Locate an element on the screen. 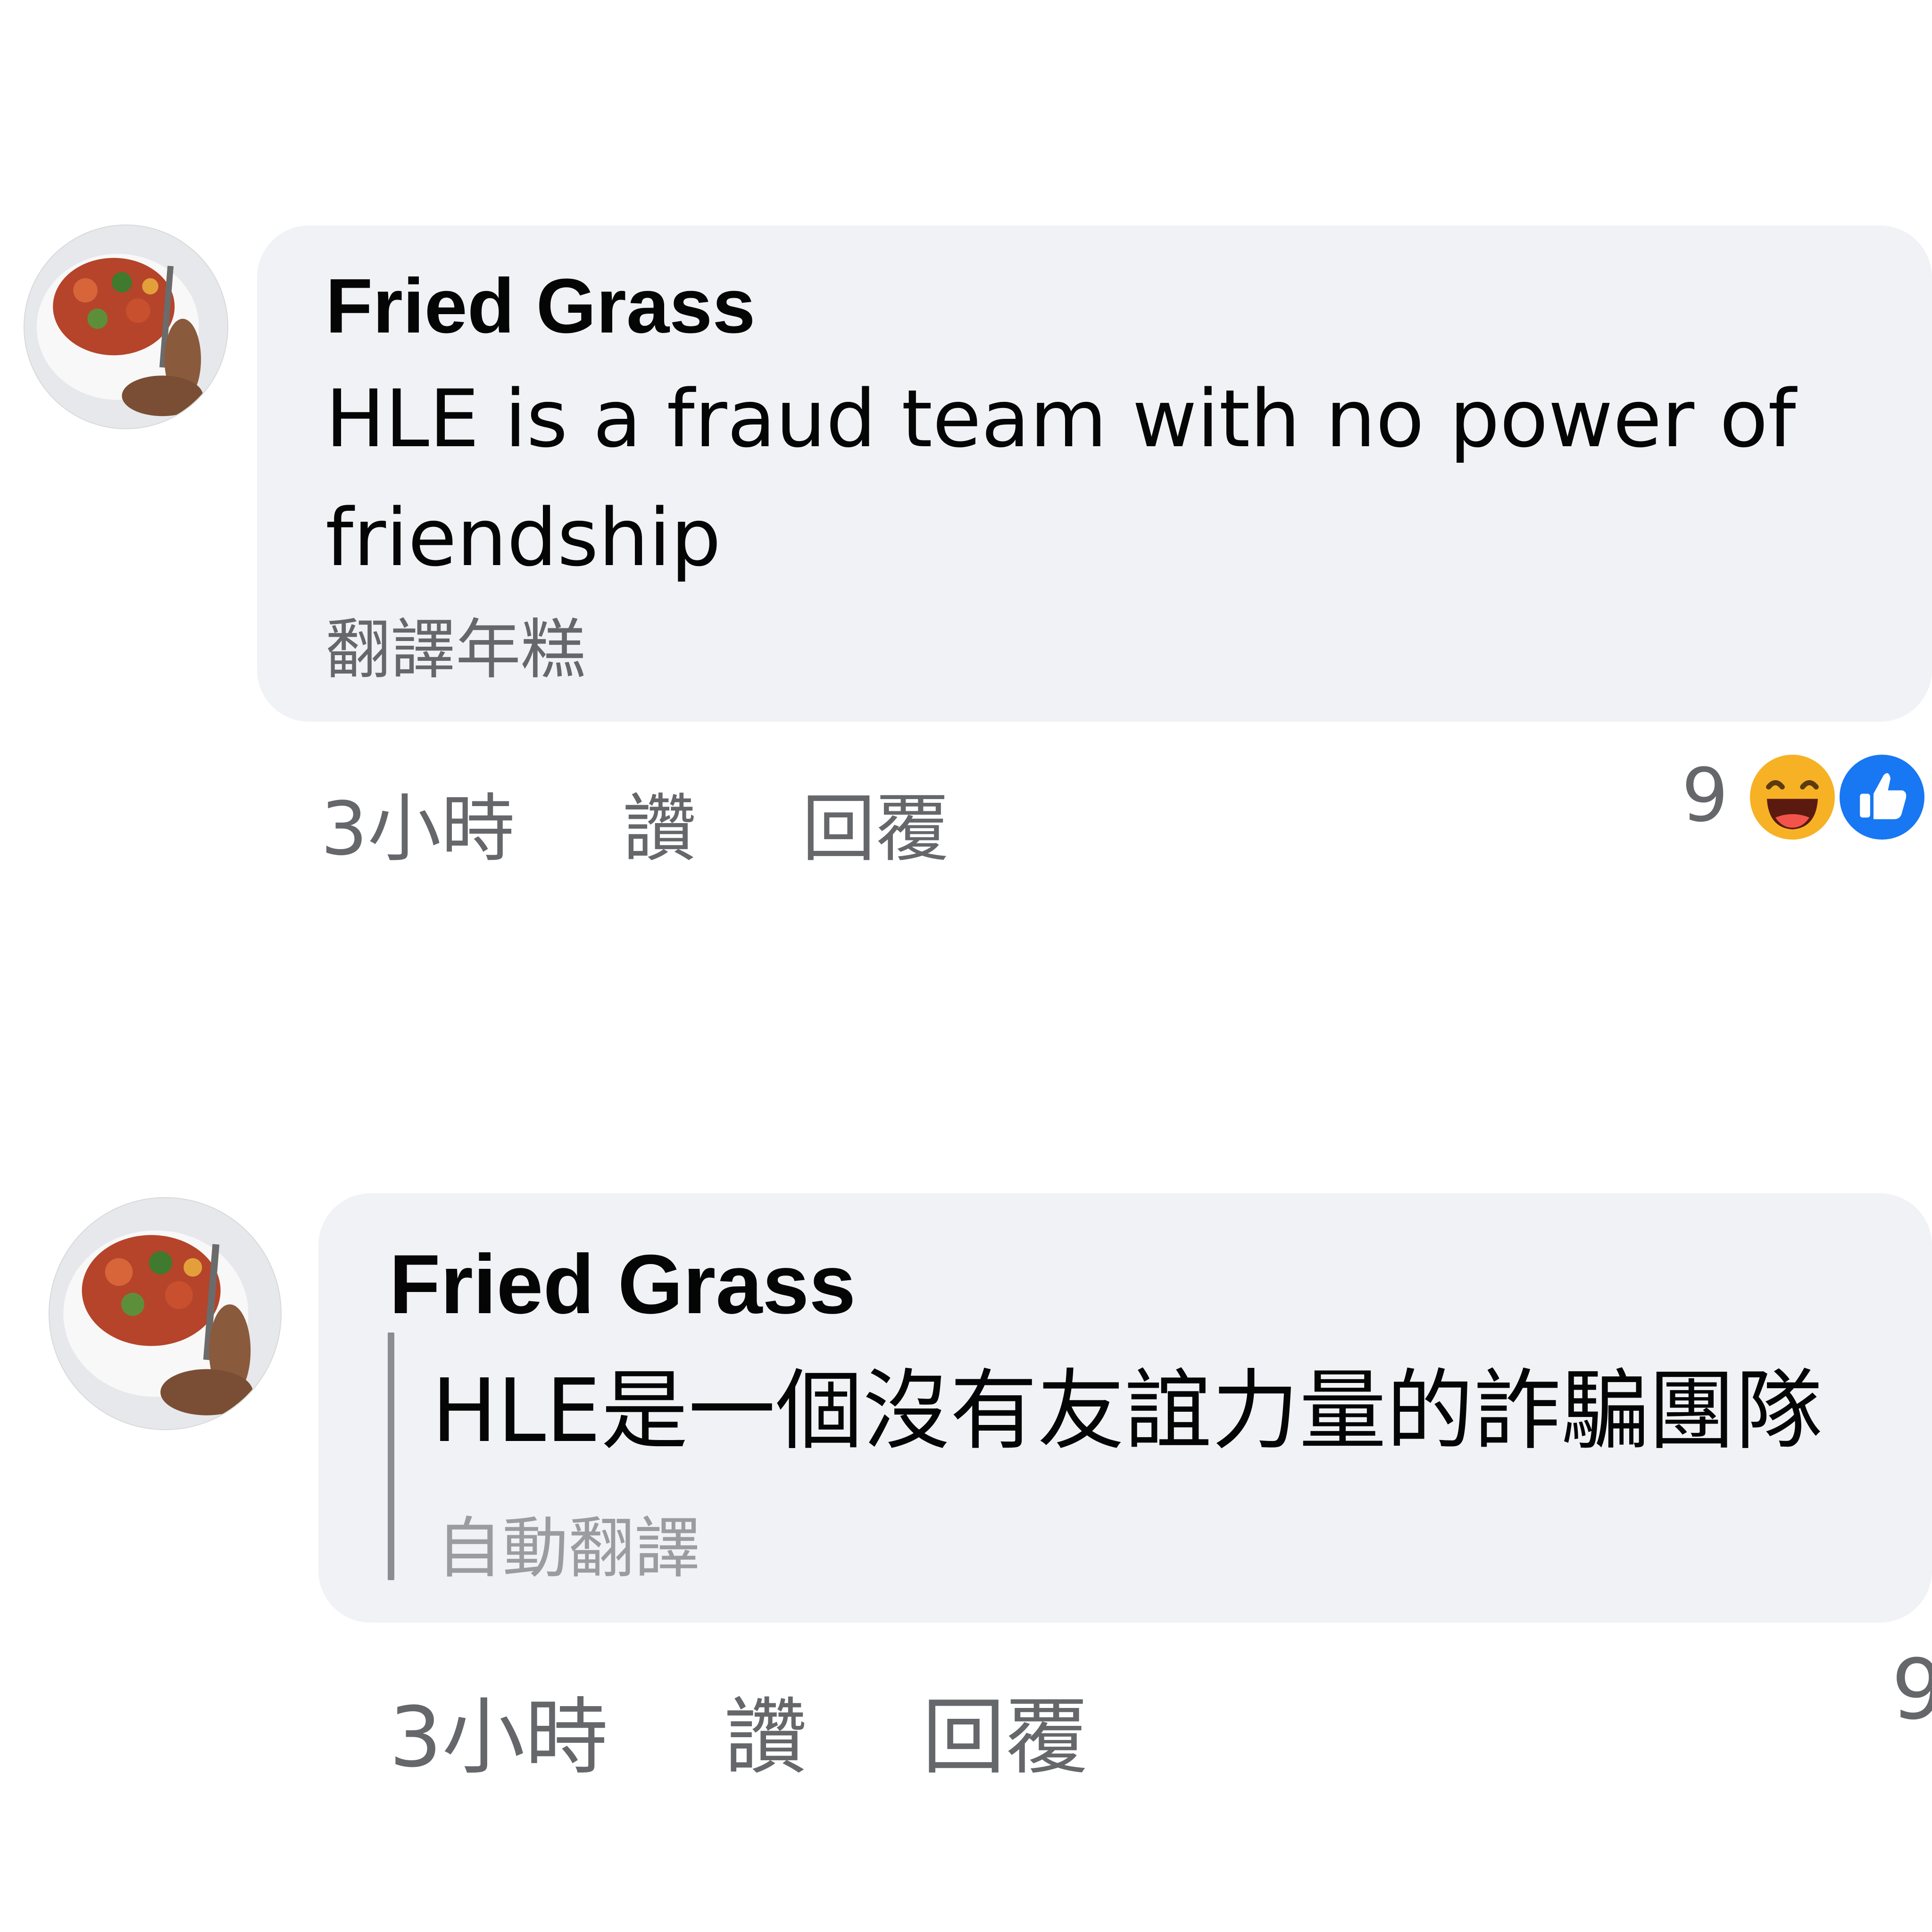 The image size is (1932, 1932). auto-translation-label: 自動翻譯 is located at coordinates (568, 1543).